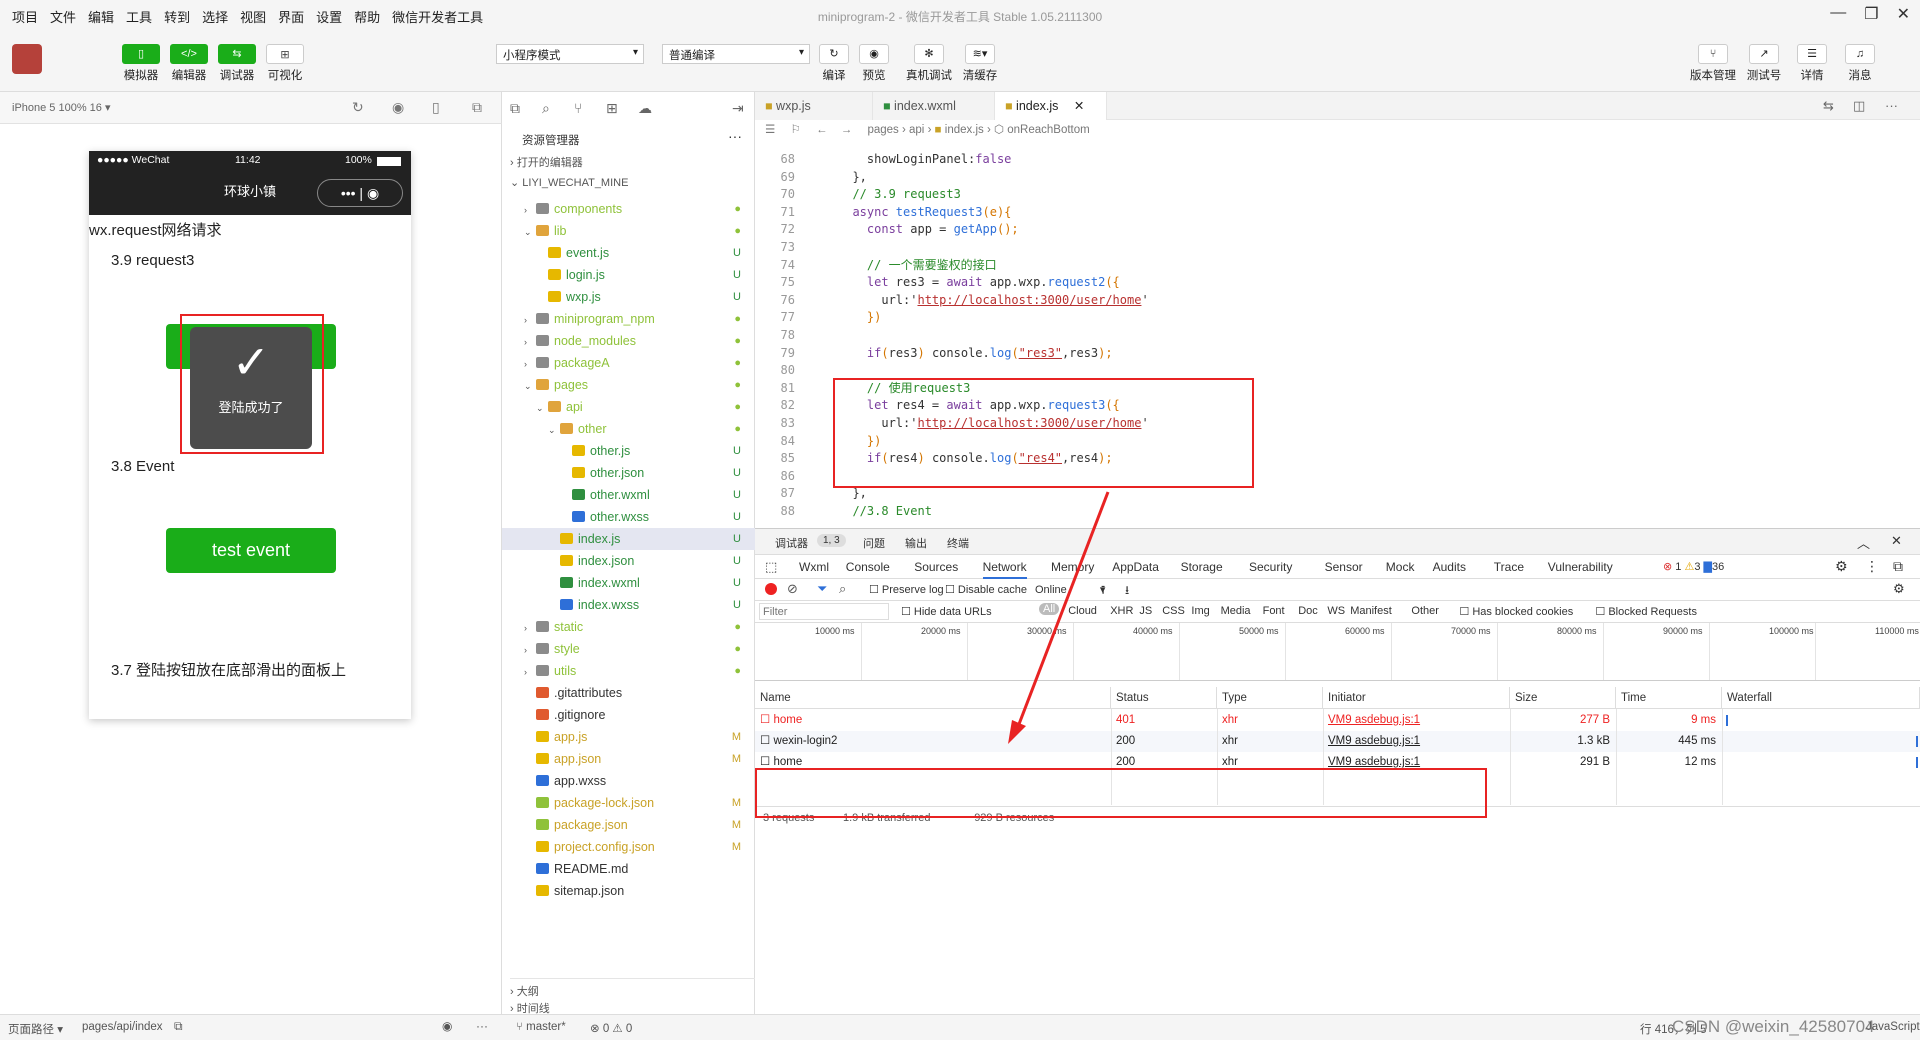 Image resolution: width=1920 pixels, height=1040 pixels. I want to click on page-path-select: 页面路径 ▾, so click(35, 1029).